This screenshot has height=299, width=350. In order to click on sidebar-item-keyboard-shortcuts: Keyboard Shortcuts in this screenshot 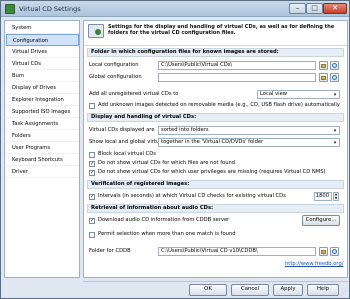, I will do `click(42, 160)`.